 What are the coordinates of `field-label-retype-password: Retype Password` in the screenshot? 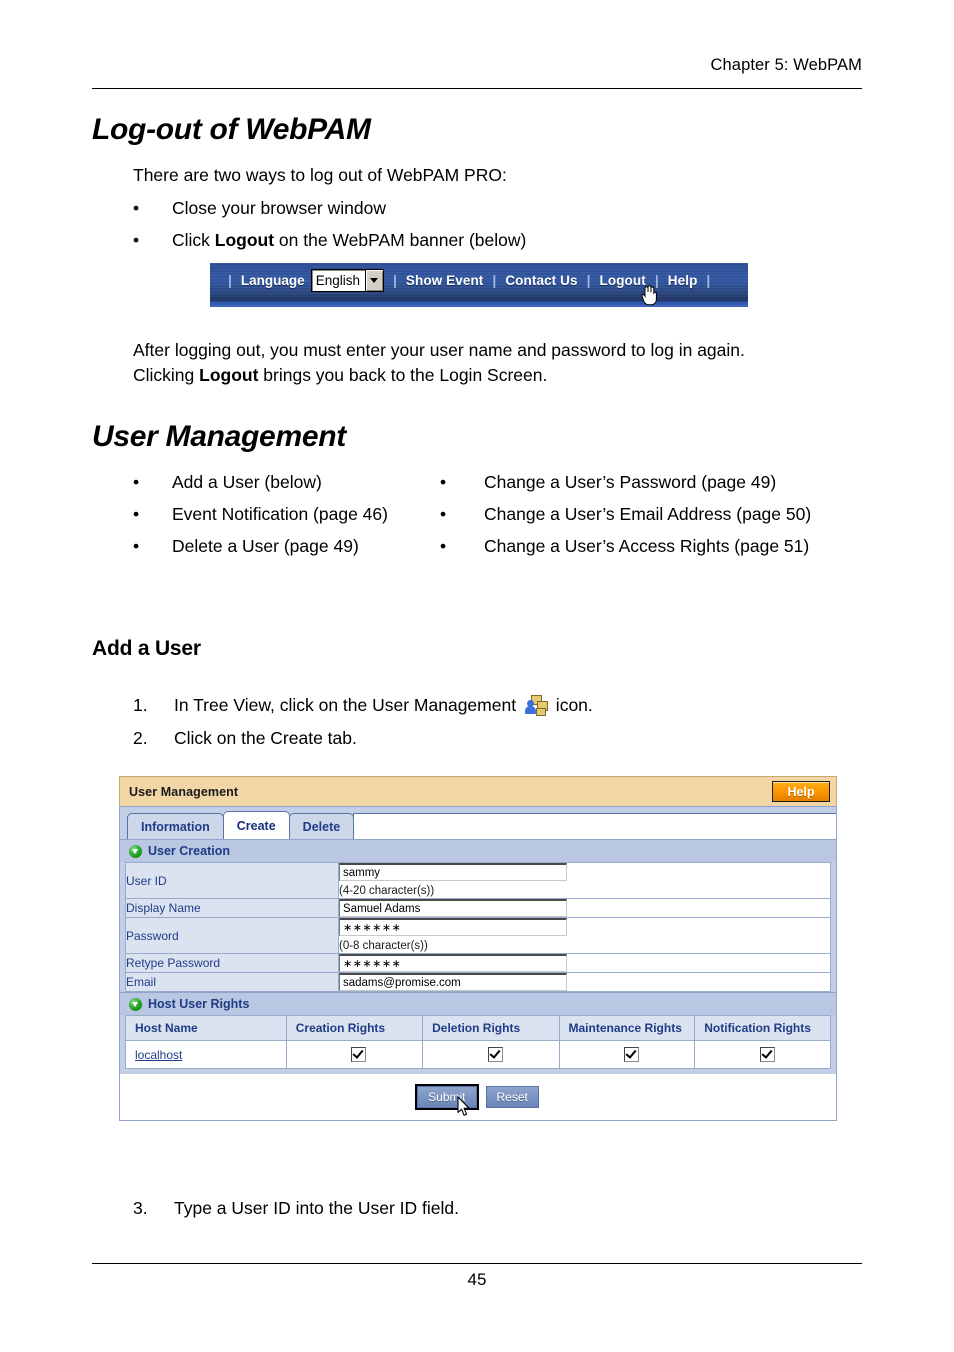 It's located at (232, 963).